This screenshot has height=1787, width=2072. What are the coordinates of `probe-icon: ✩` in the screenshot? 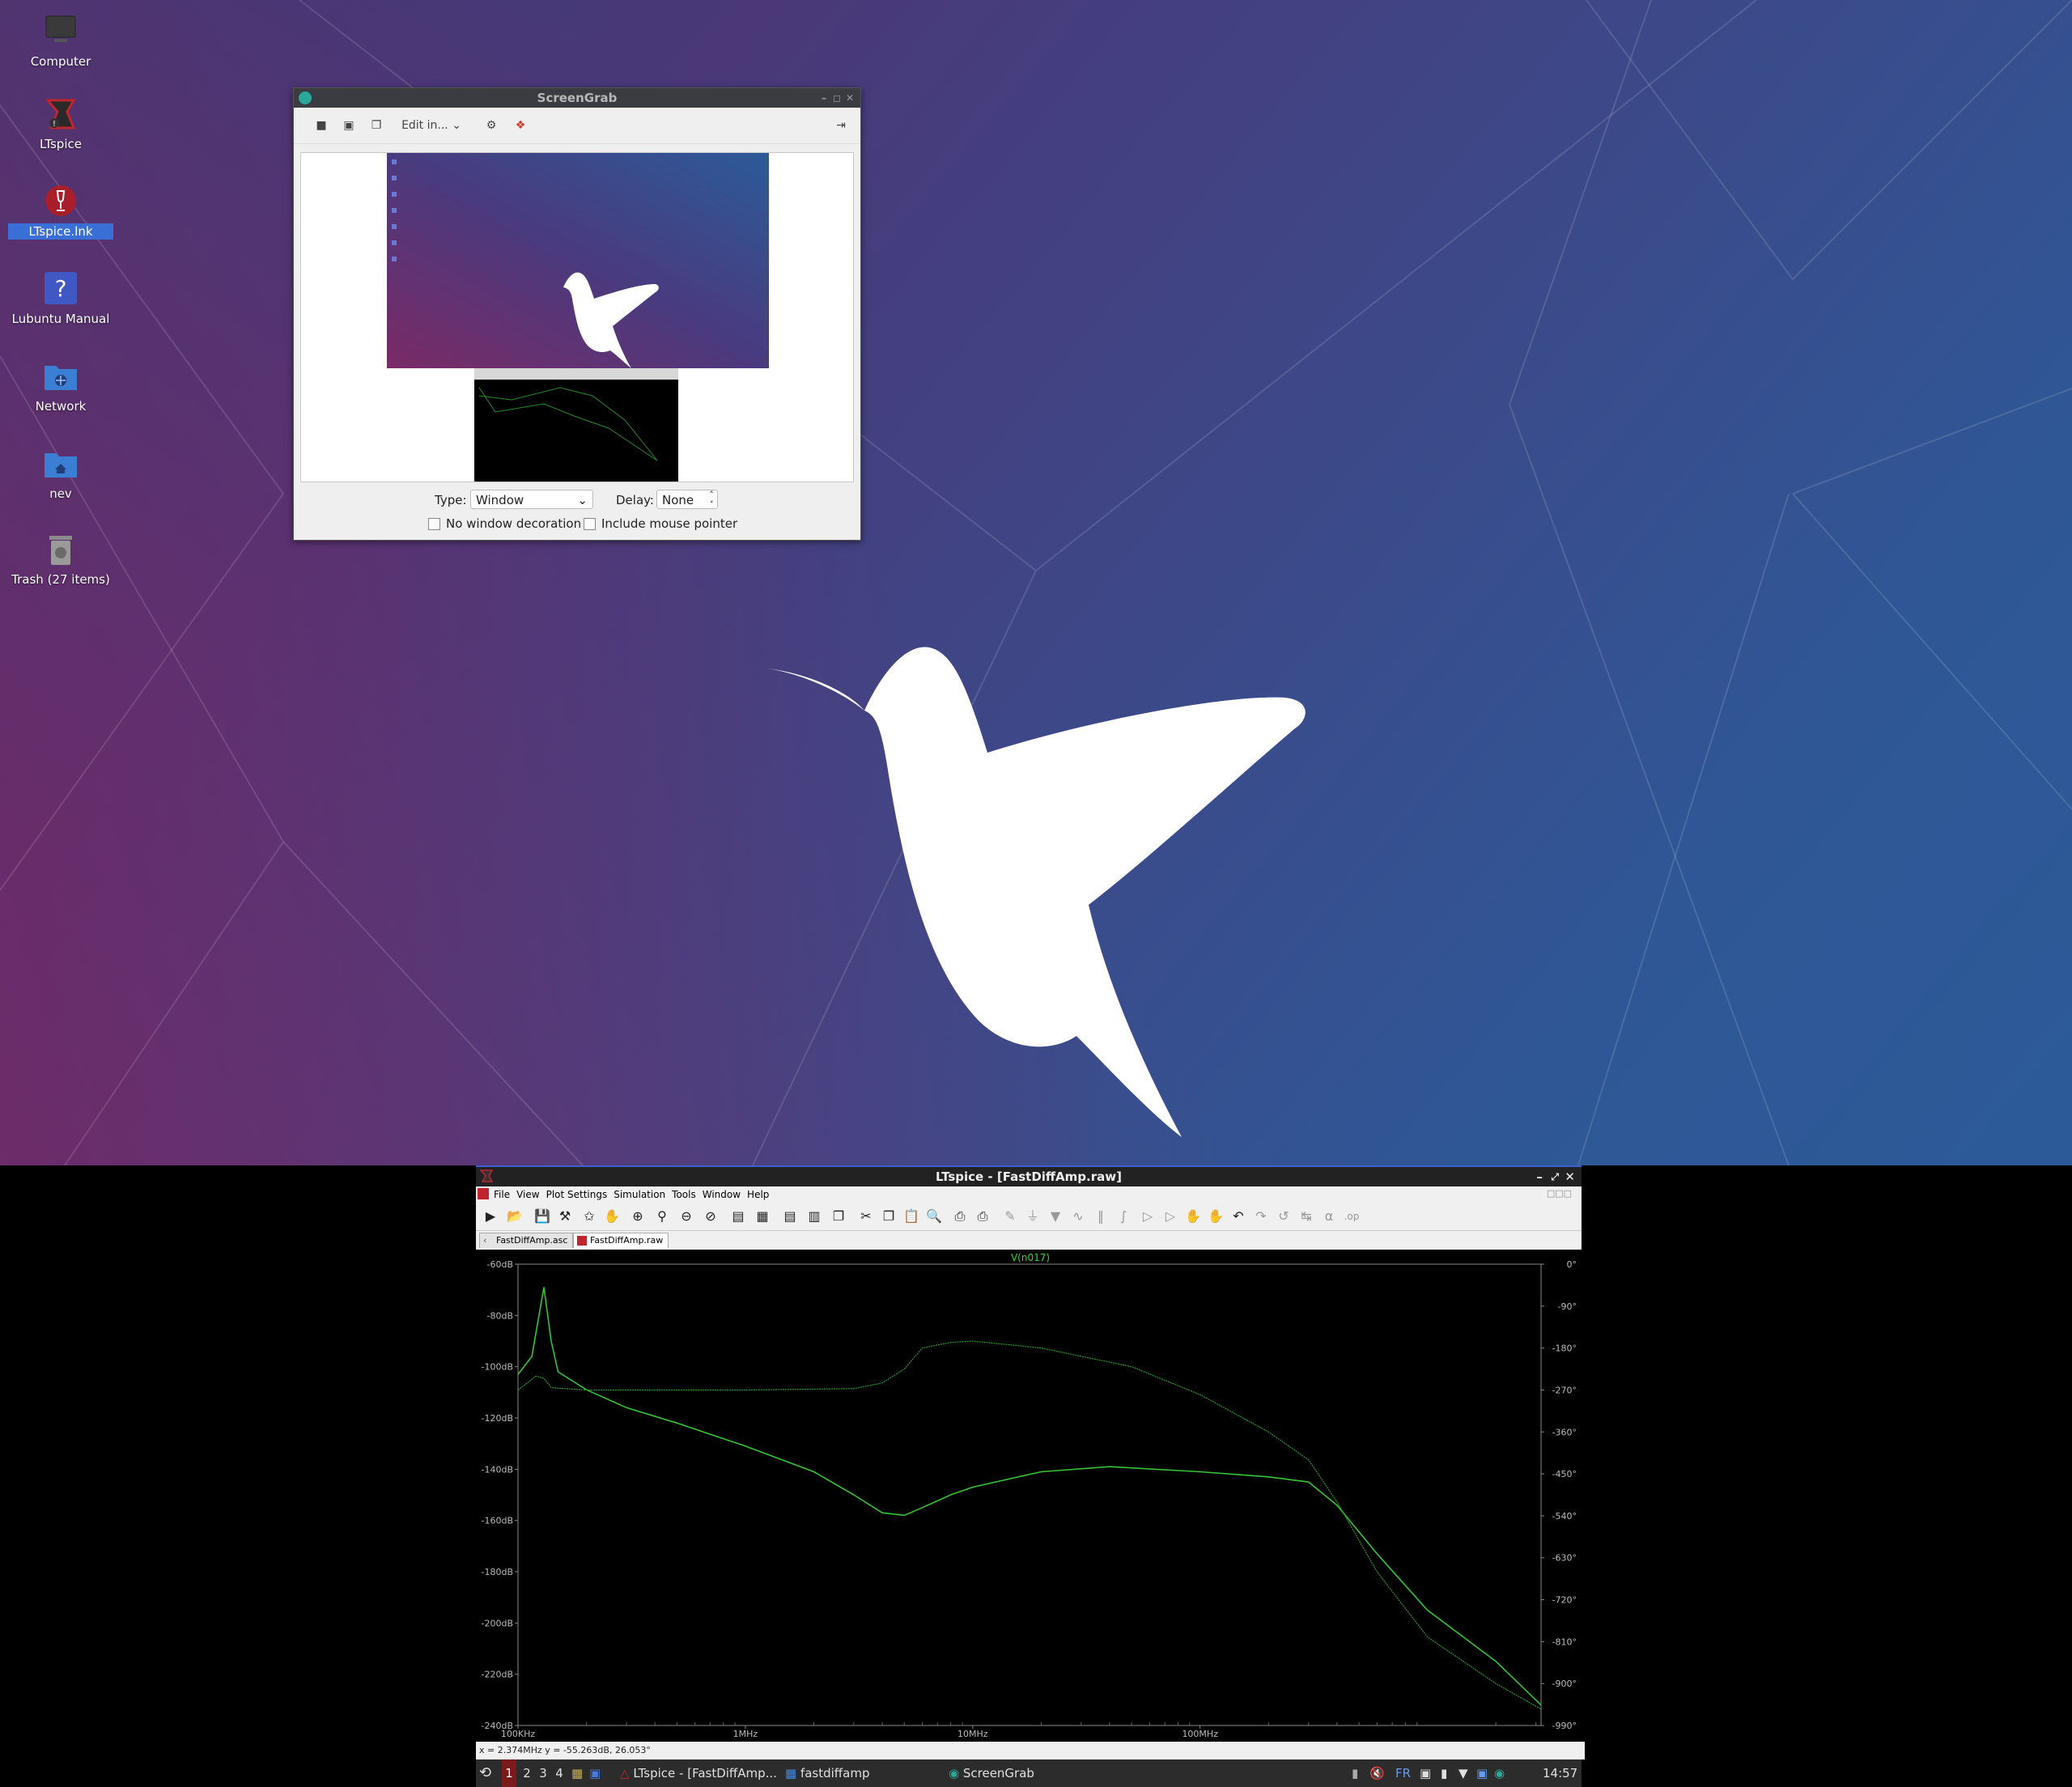 It's located at (589, 1216).